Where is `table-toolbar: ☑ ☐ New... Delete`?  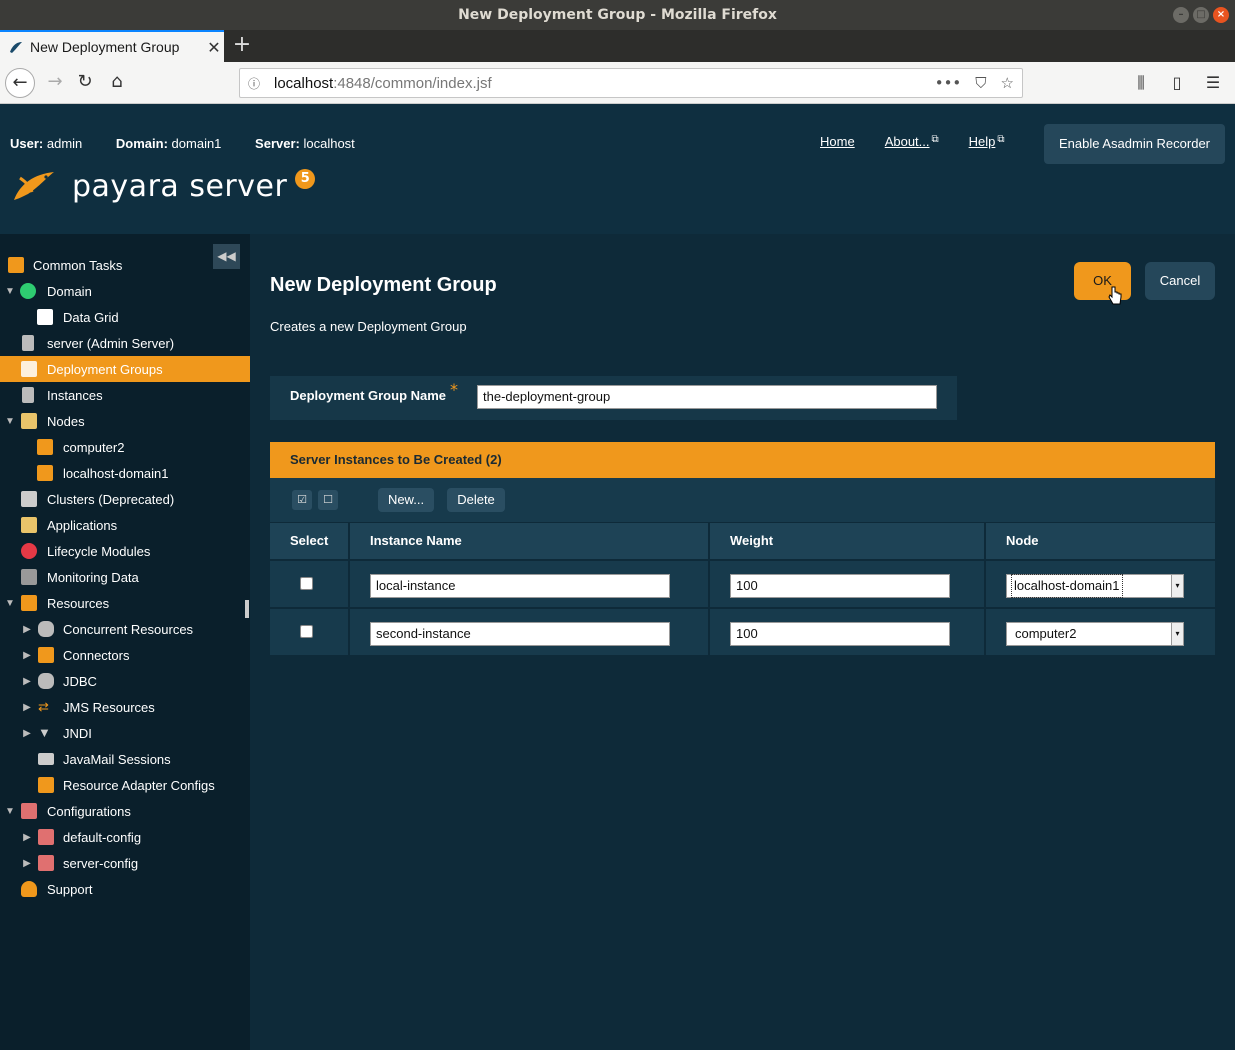 table-toolbar: ☑ ☐ New... Delete is located at coordinates (742, 500).